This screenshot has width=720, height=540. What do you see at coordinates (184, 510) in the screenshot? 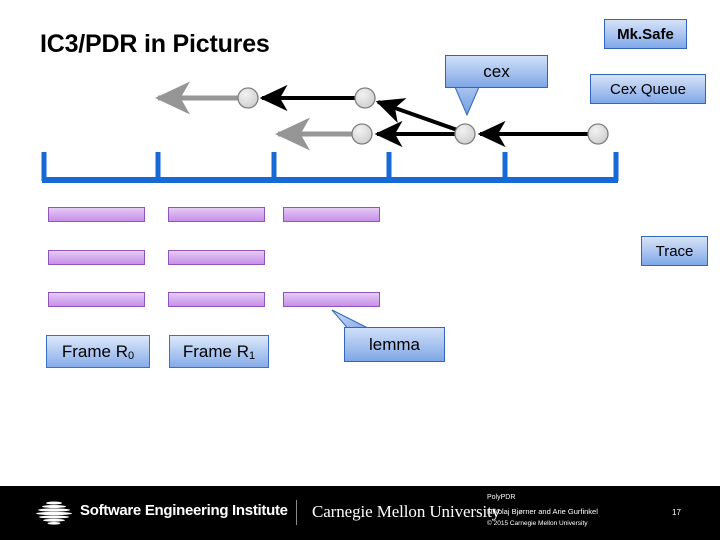
I see `sei-wordmark: Software Engineering Institute` at bounding box center [184, 510].